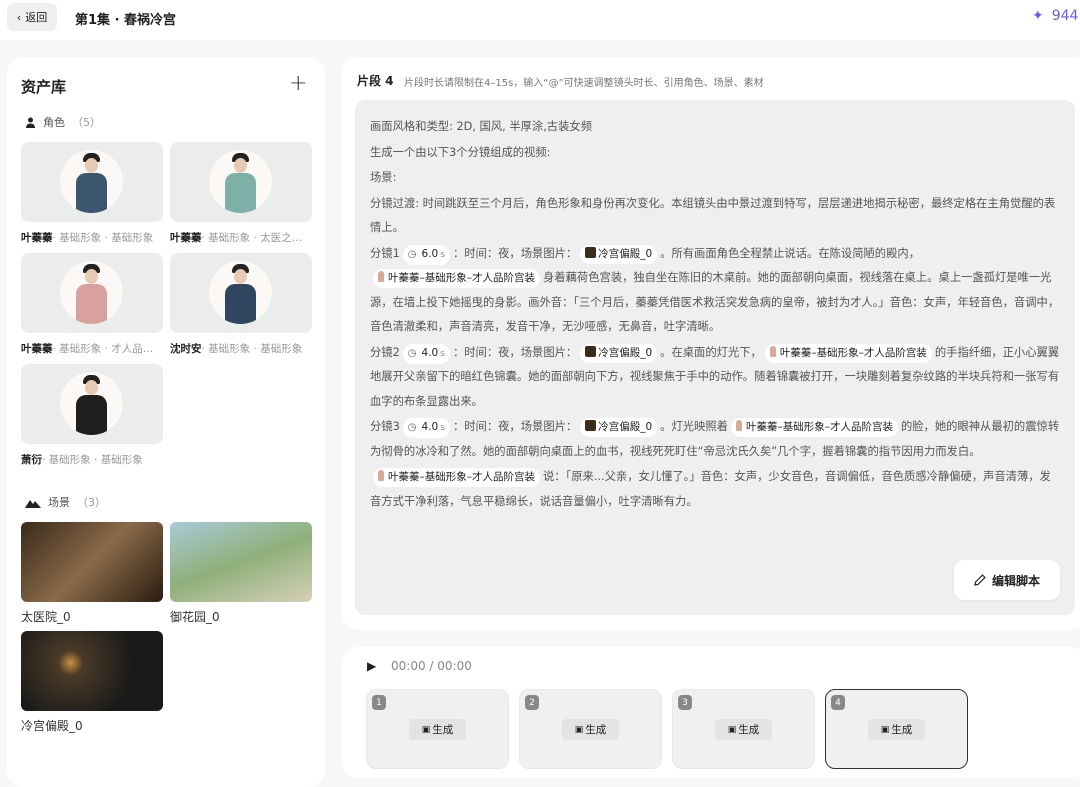 The width and height of the screenshot is (1080, 787). I want to click on duration-chip: ◷ 6.0 s, so click(426, 254).